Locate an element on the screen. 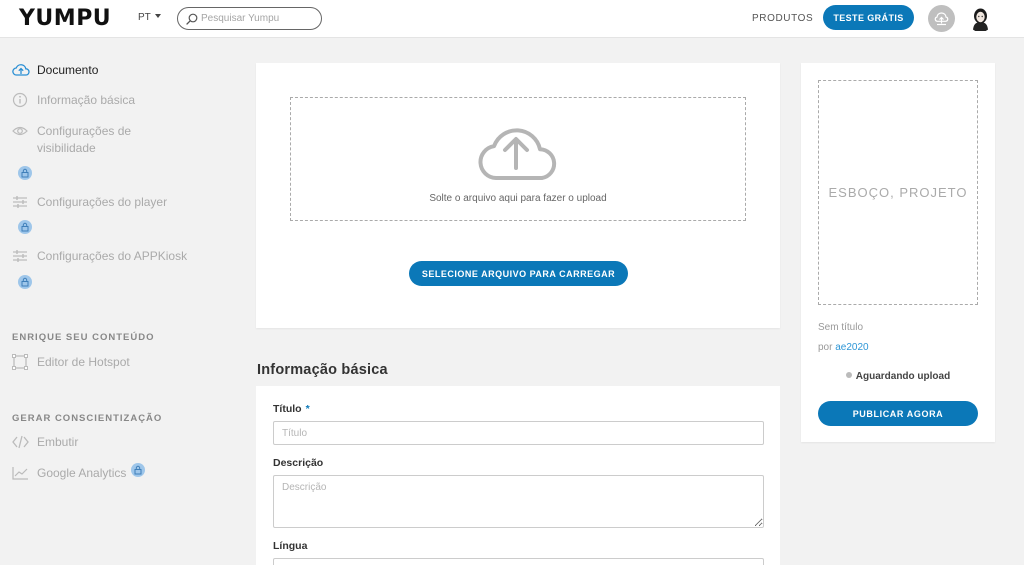 The image size is (1024, 565). sidebar-item-visibility: Configurações de visibilidade is located at coordinates (87, 140).